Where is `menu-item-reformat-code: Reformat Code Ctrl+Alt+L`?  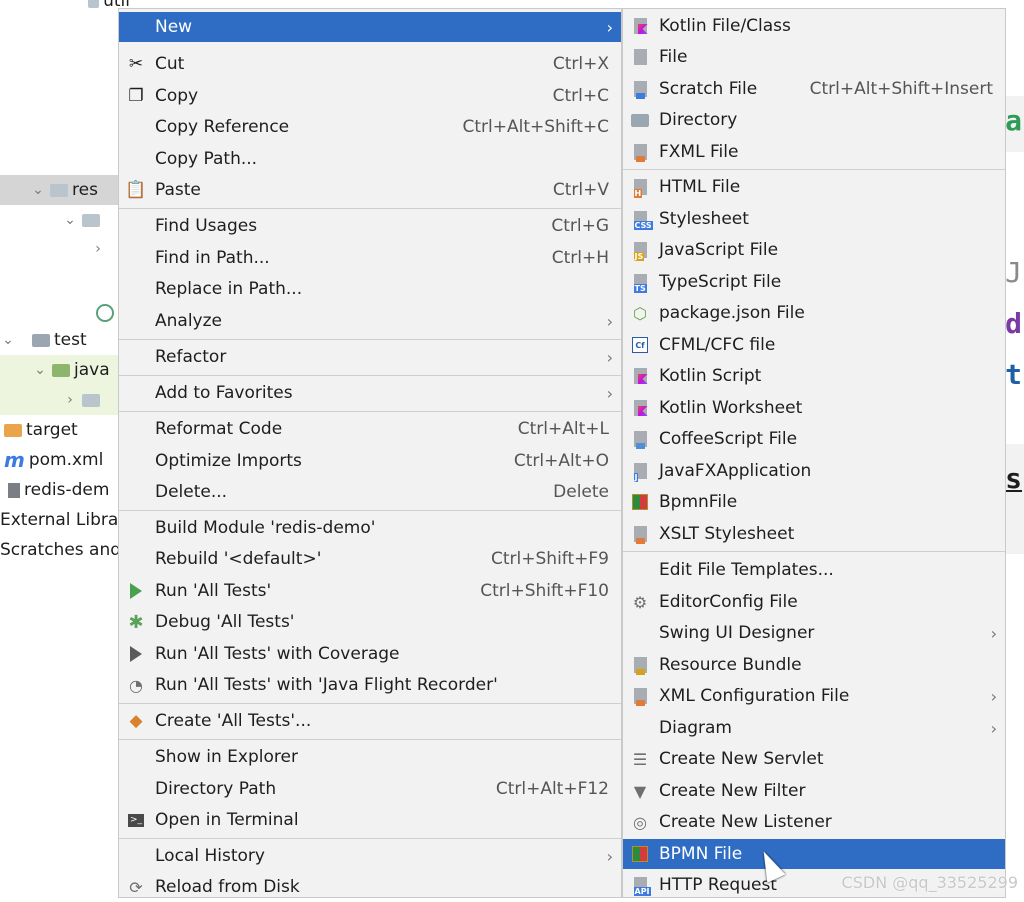 menu-item-reformat-code: Reformat Code Ctrl+Alt+L is located at coordinates (370, 429).